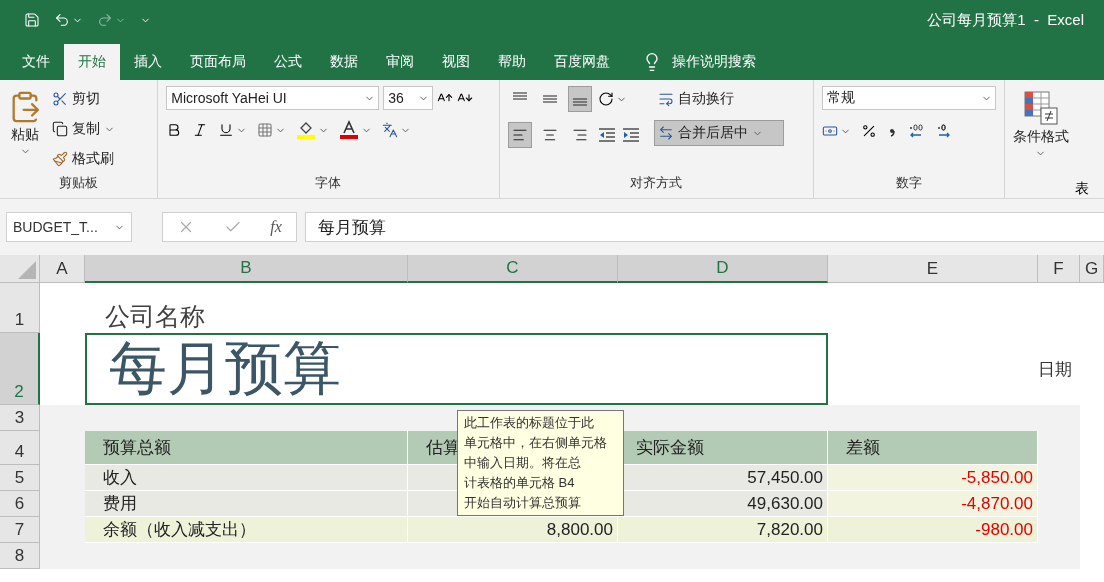  Describe the element at coordinates (606, 135) in the screenshot. I see `decrease-indent-icon` at that location.